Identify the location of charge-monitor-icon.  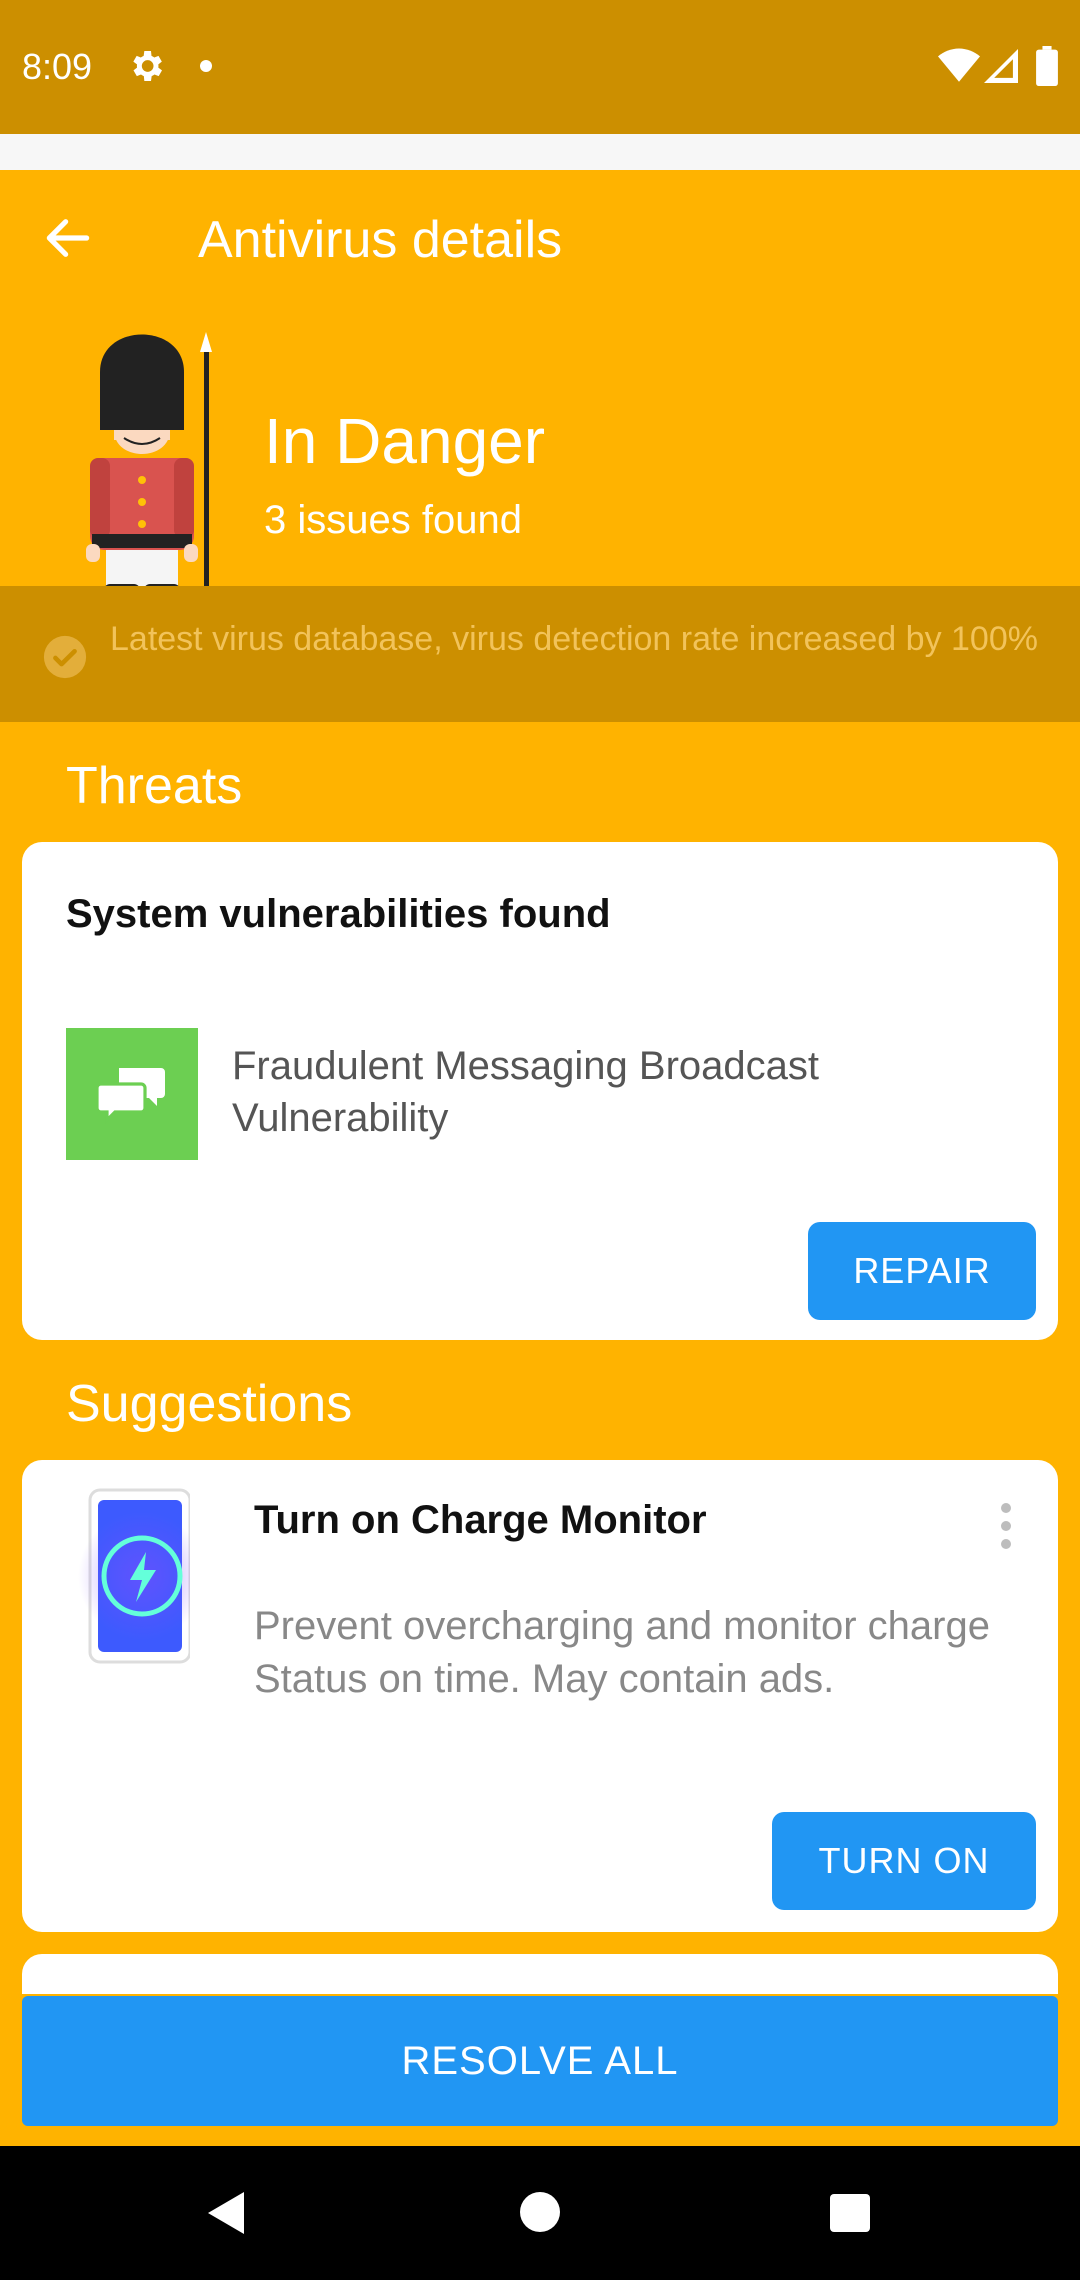
(134, 1576).